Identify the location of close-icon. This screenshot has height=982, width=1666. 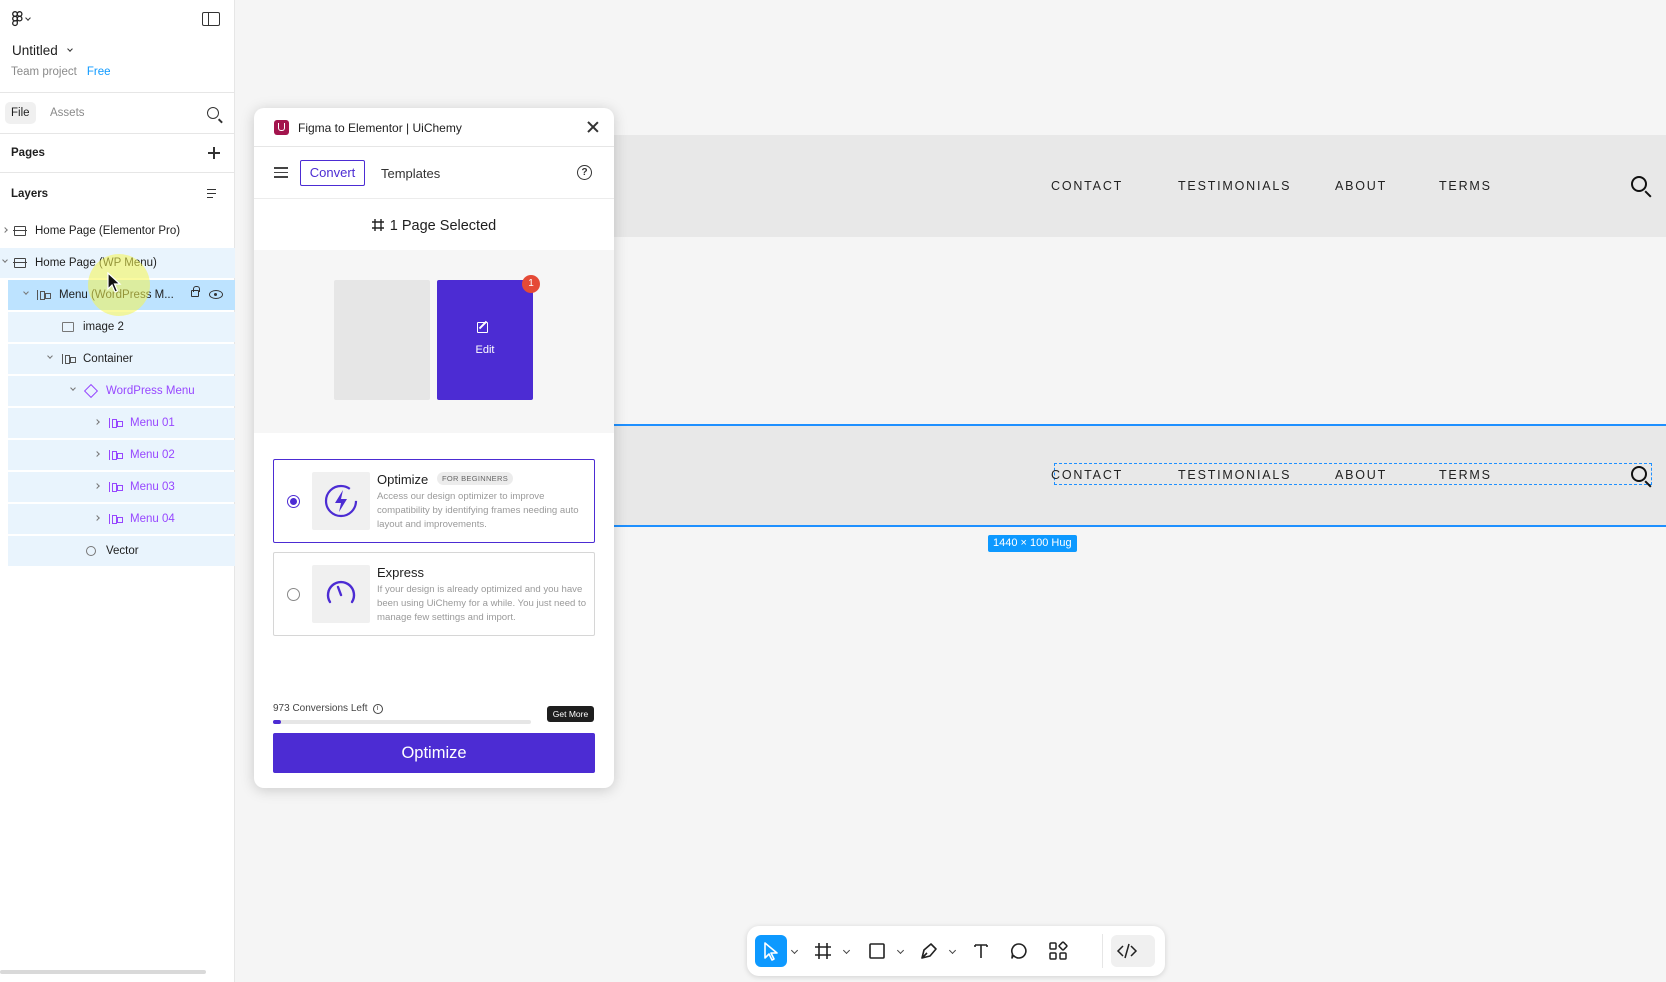
(593, 127).